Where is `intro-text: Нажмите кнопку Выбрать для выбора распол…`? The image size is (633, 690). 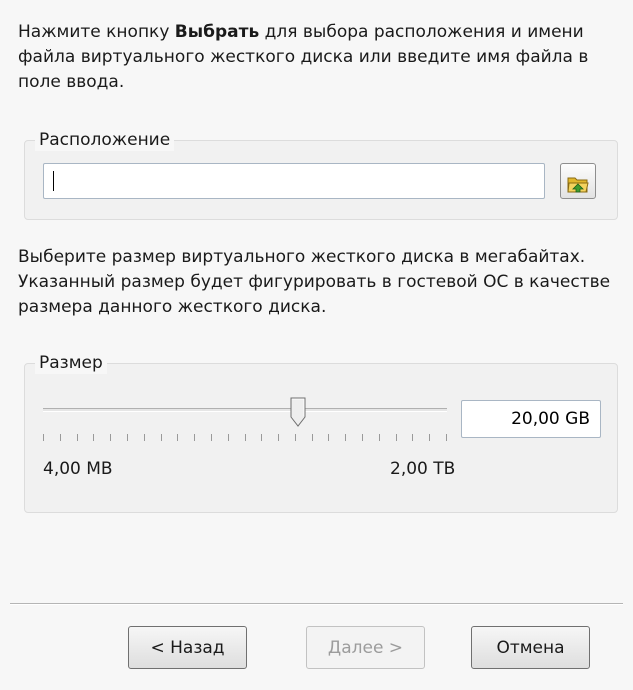
intro-text: Нажмите кнопку Выбрать для выбора распол… is located at coordinates (318, 57).